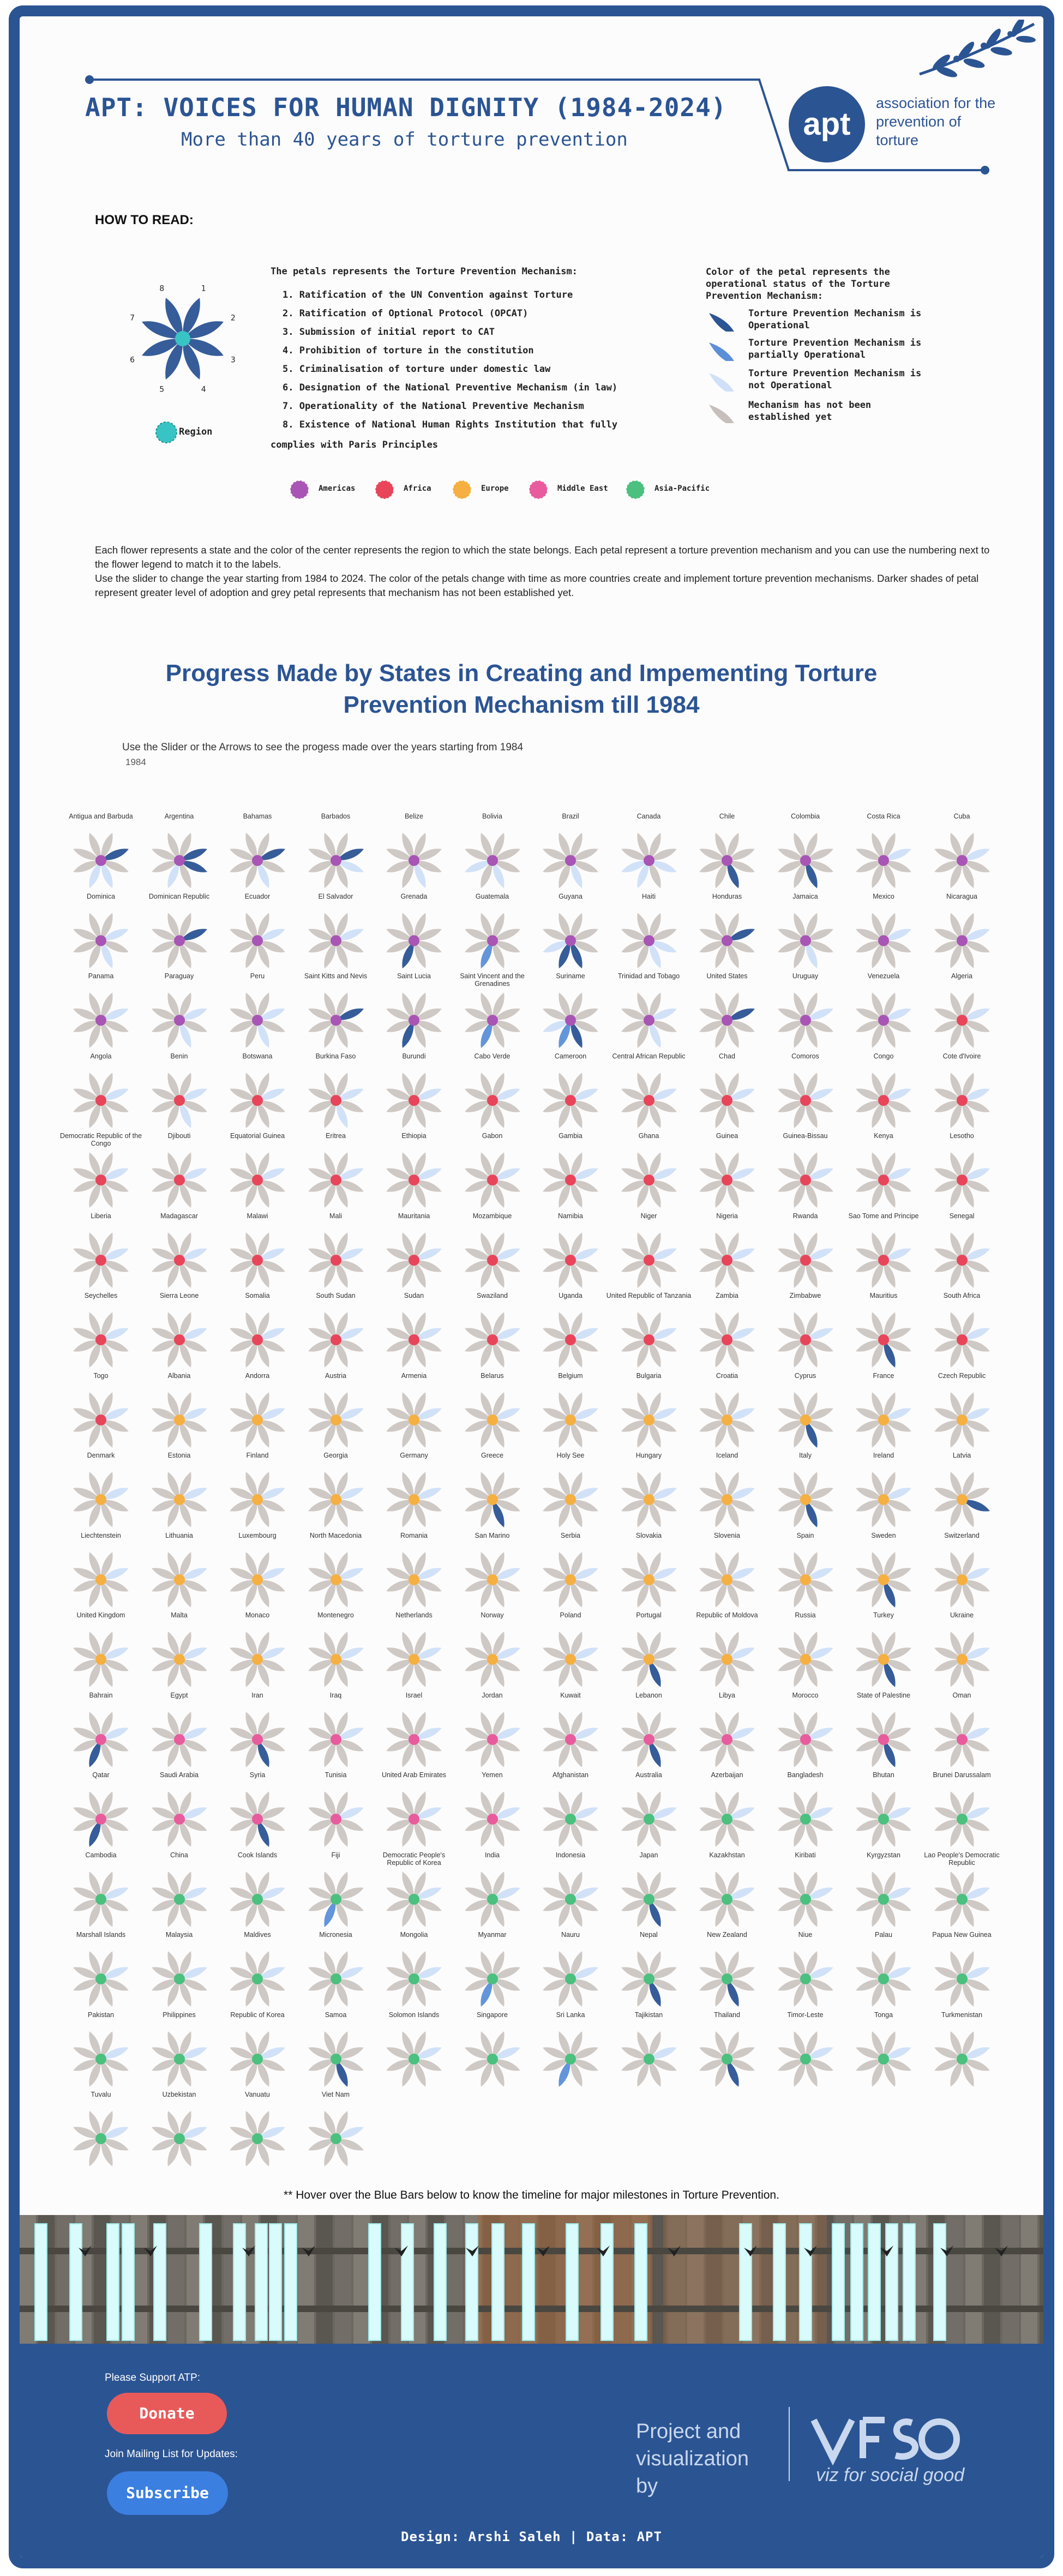 The height and width of the screenshot is (2576, 1063). Describe the element at coordinates (257, 932) in the screenshot. I see `country-flower: Ecuador` at that location.